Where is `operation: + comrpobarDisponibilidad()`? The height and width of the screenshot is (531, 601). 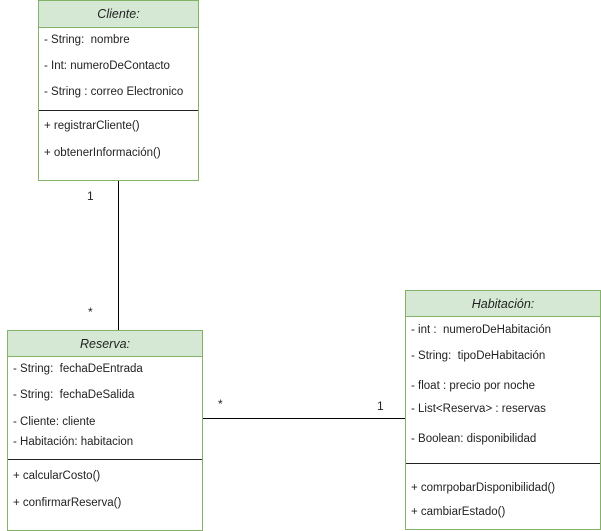
operation: + comrpobarDisponibilidad() is located at coordinates (483, 488).